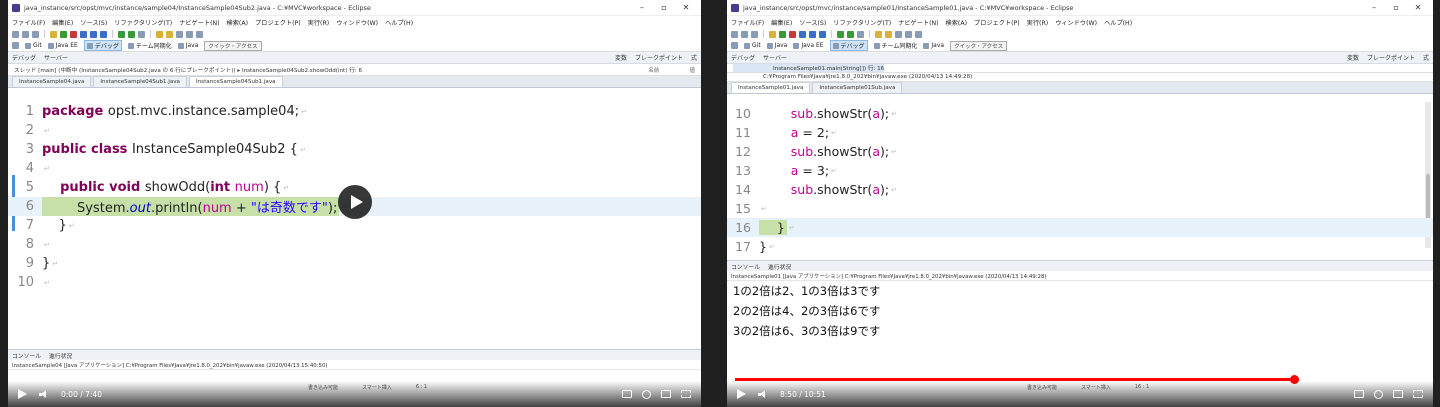  I want to click on perspective-4: Java, so click(187, 45).